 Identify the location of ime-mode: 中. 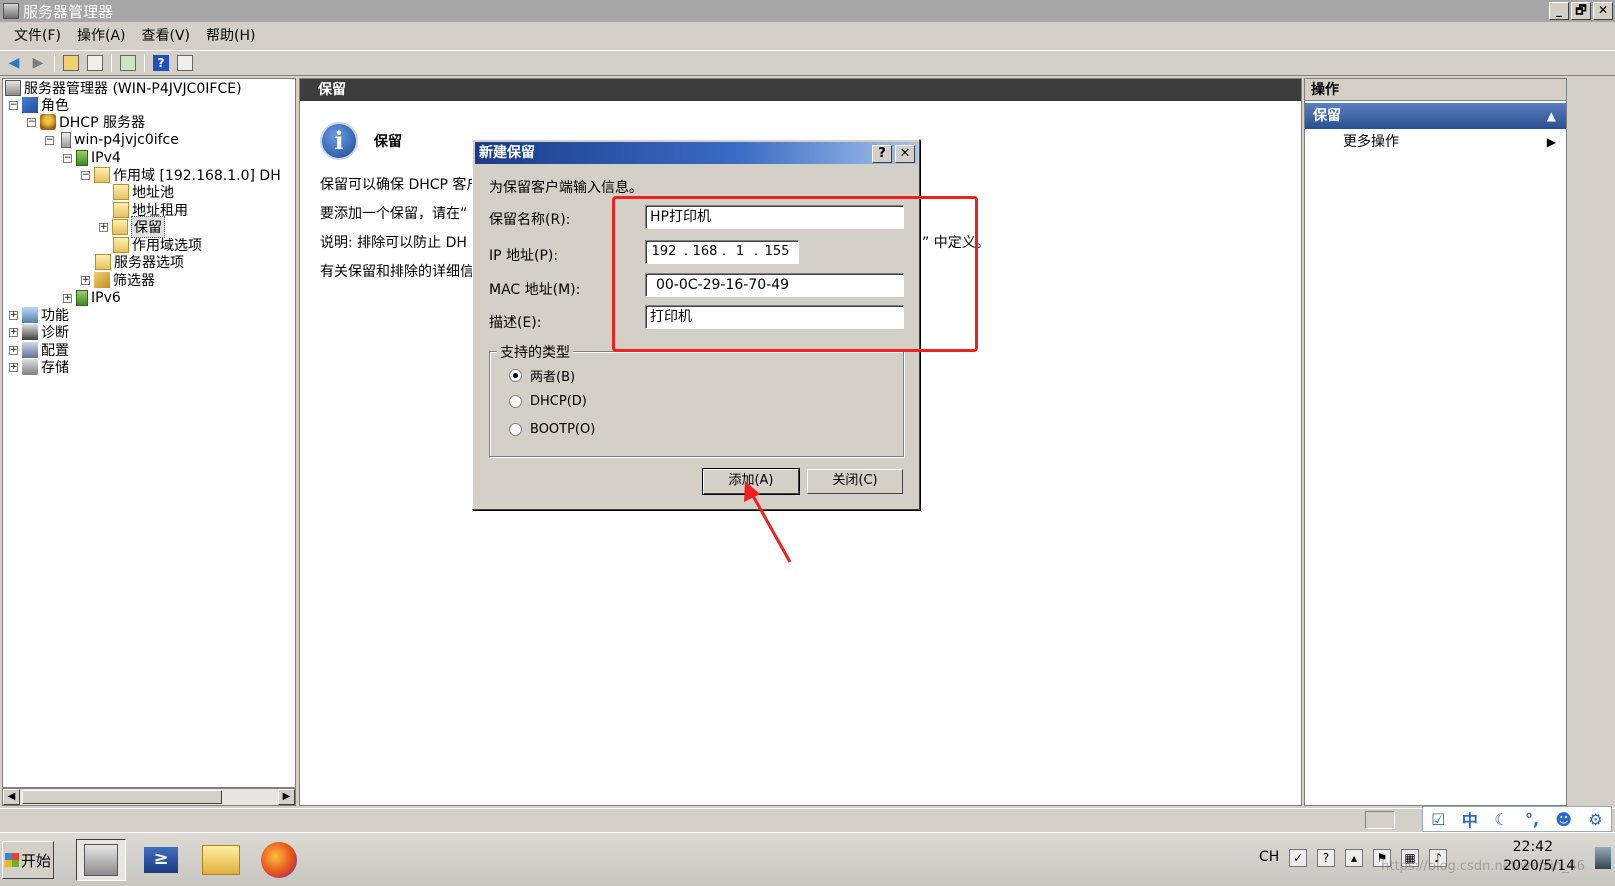
(1470, 819).